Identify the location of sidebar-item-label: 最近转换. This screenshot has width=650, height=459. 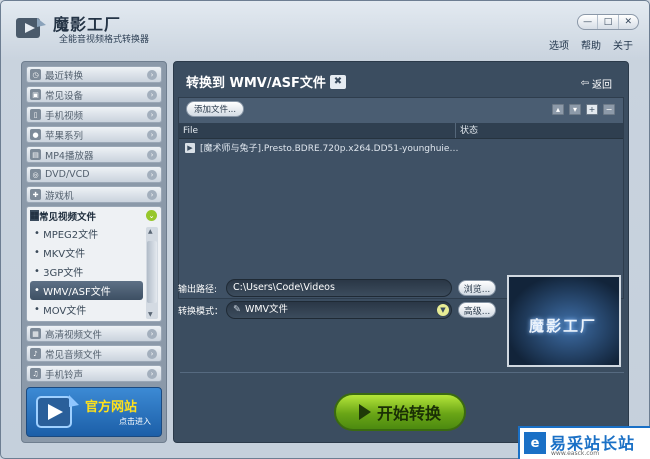
(64, 76).